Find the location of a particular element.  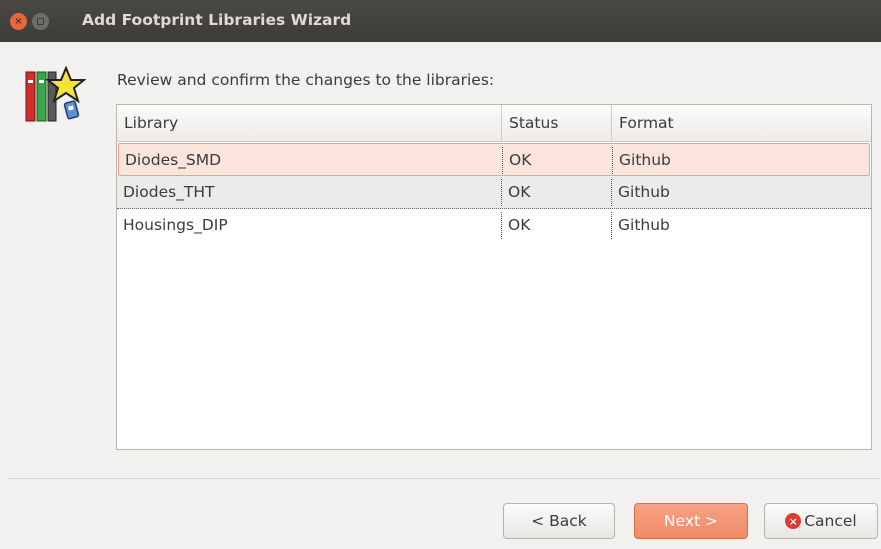

cancel-button-label: Cancel is located at coordinates (830, 521).